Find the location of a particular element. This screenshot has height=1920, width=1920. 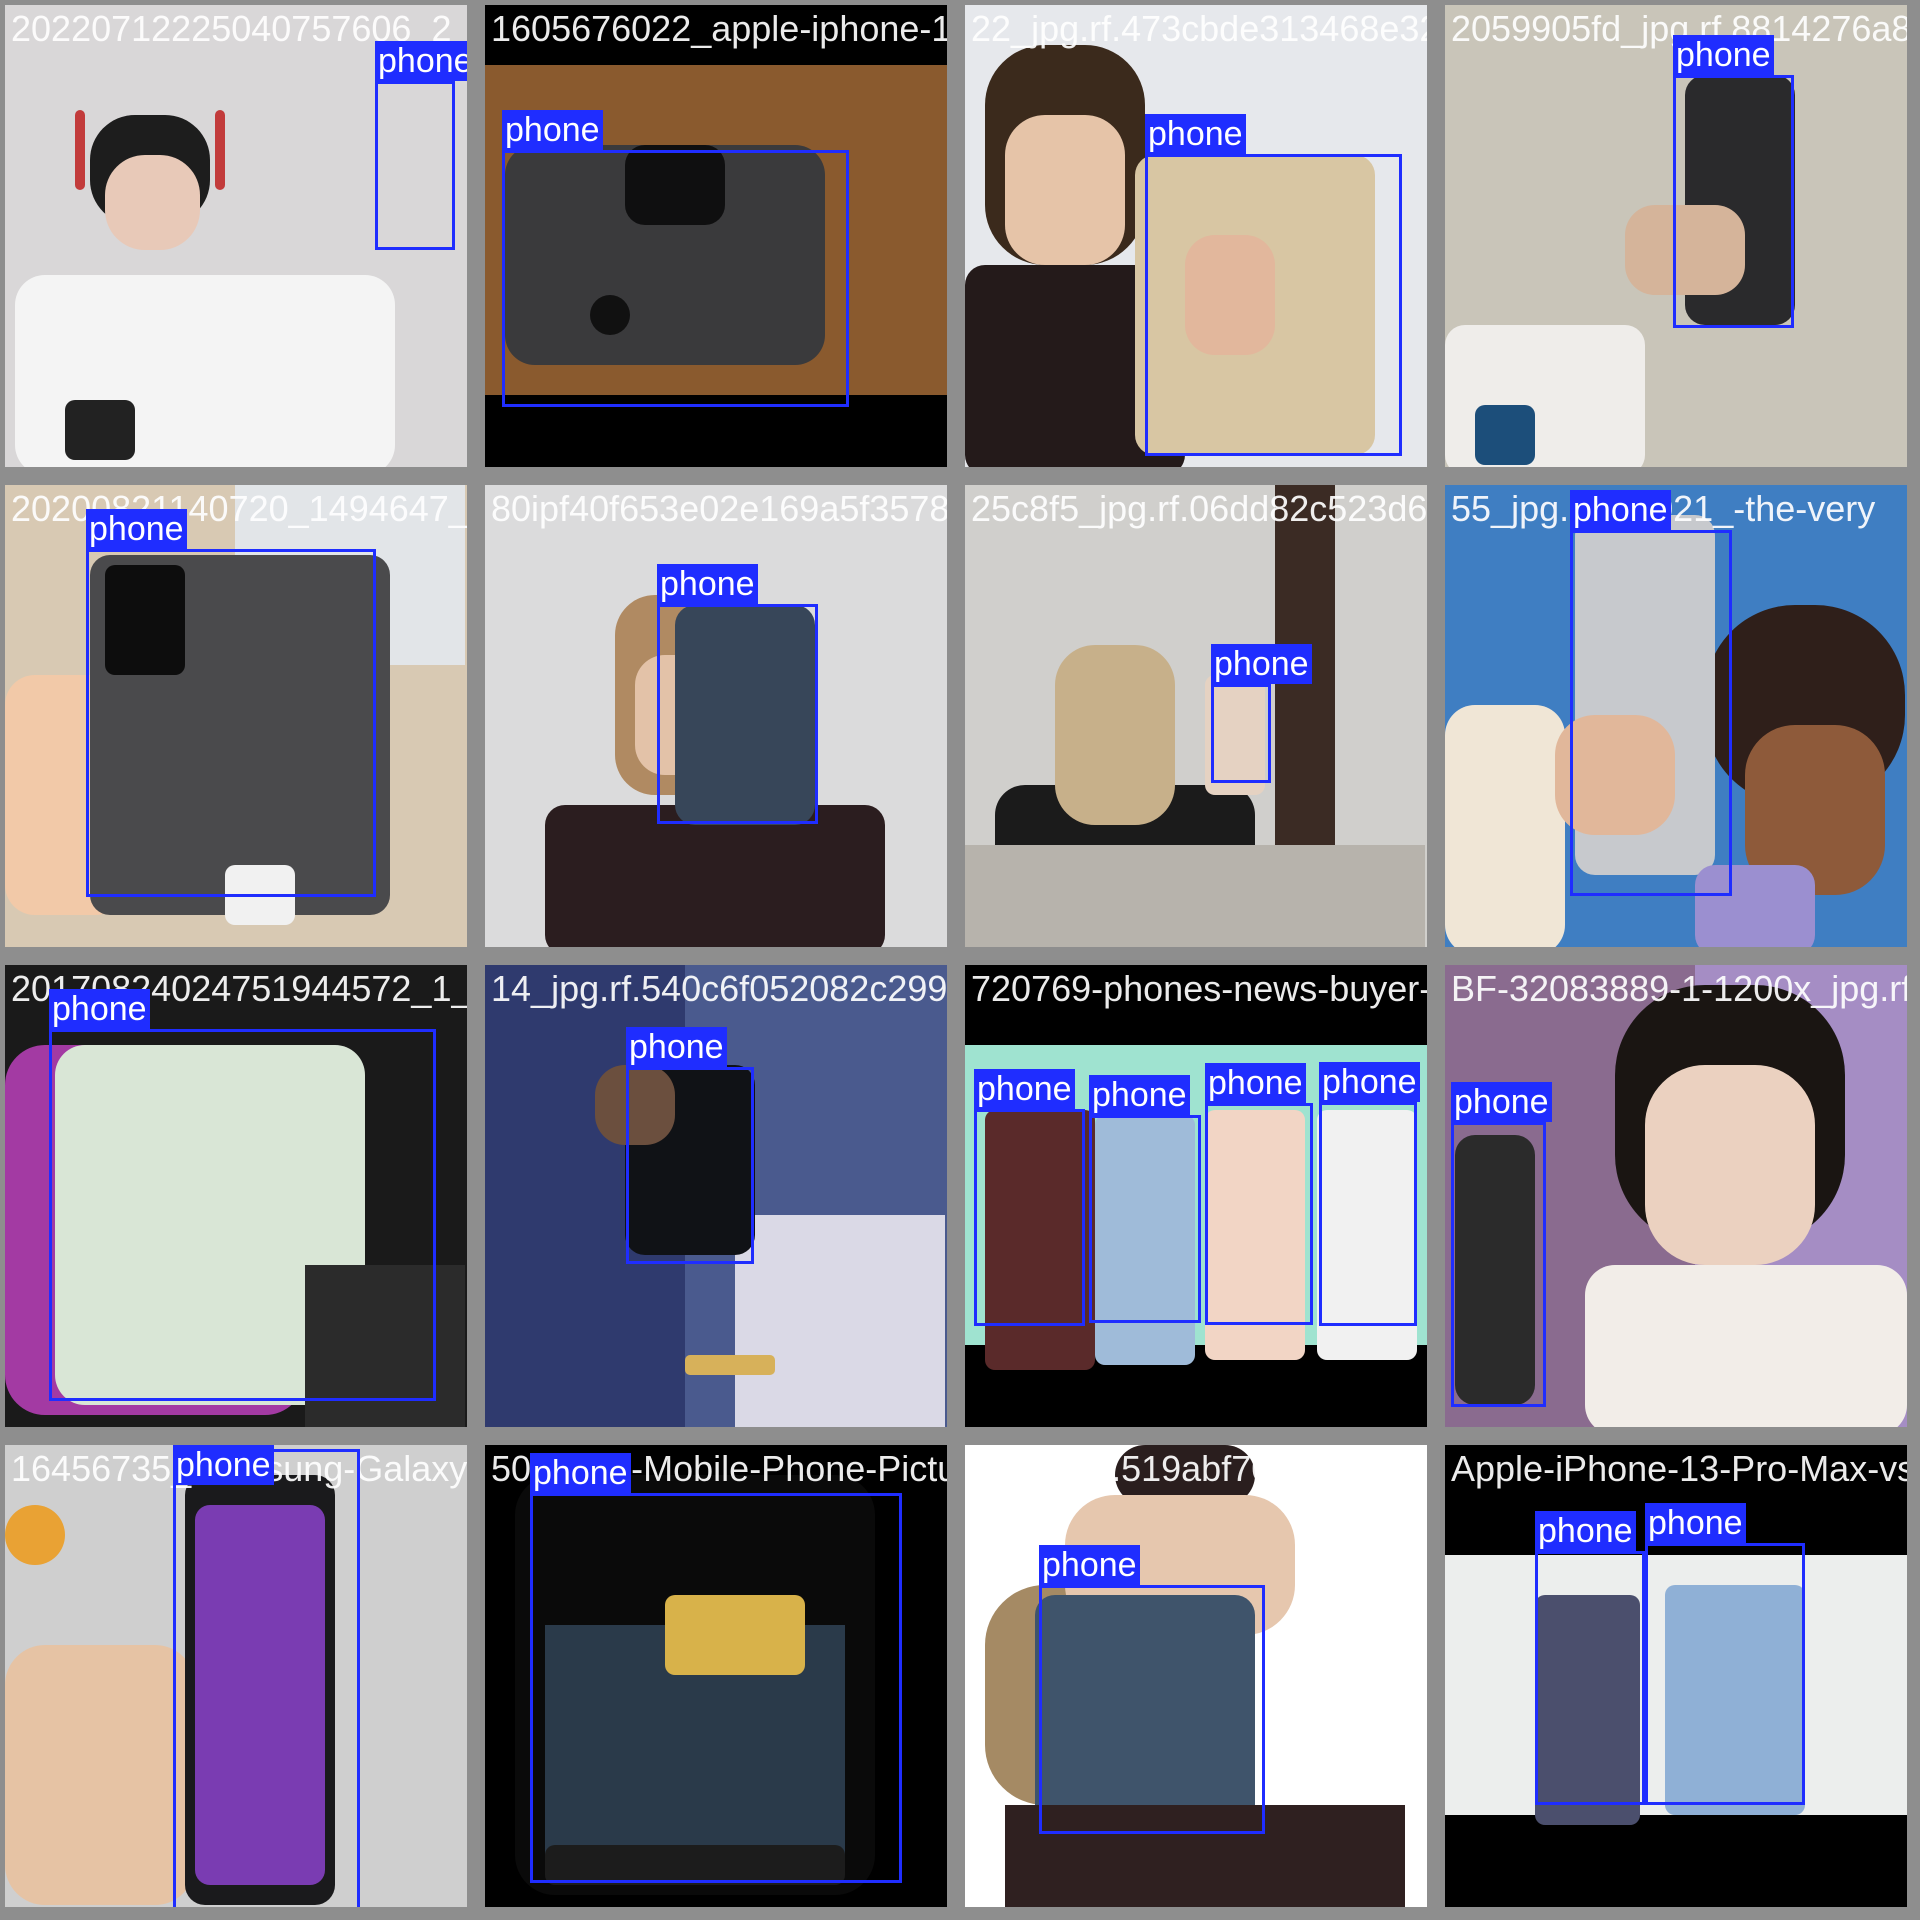

tile-hand-holding-phone: 20200821140720_1494647_200.jpgphone is located at coordinates (236, 716).